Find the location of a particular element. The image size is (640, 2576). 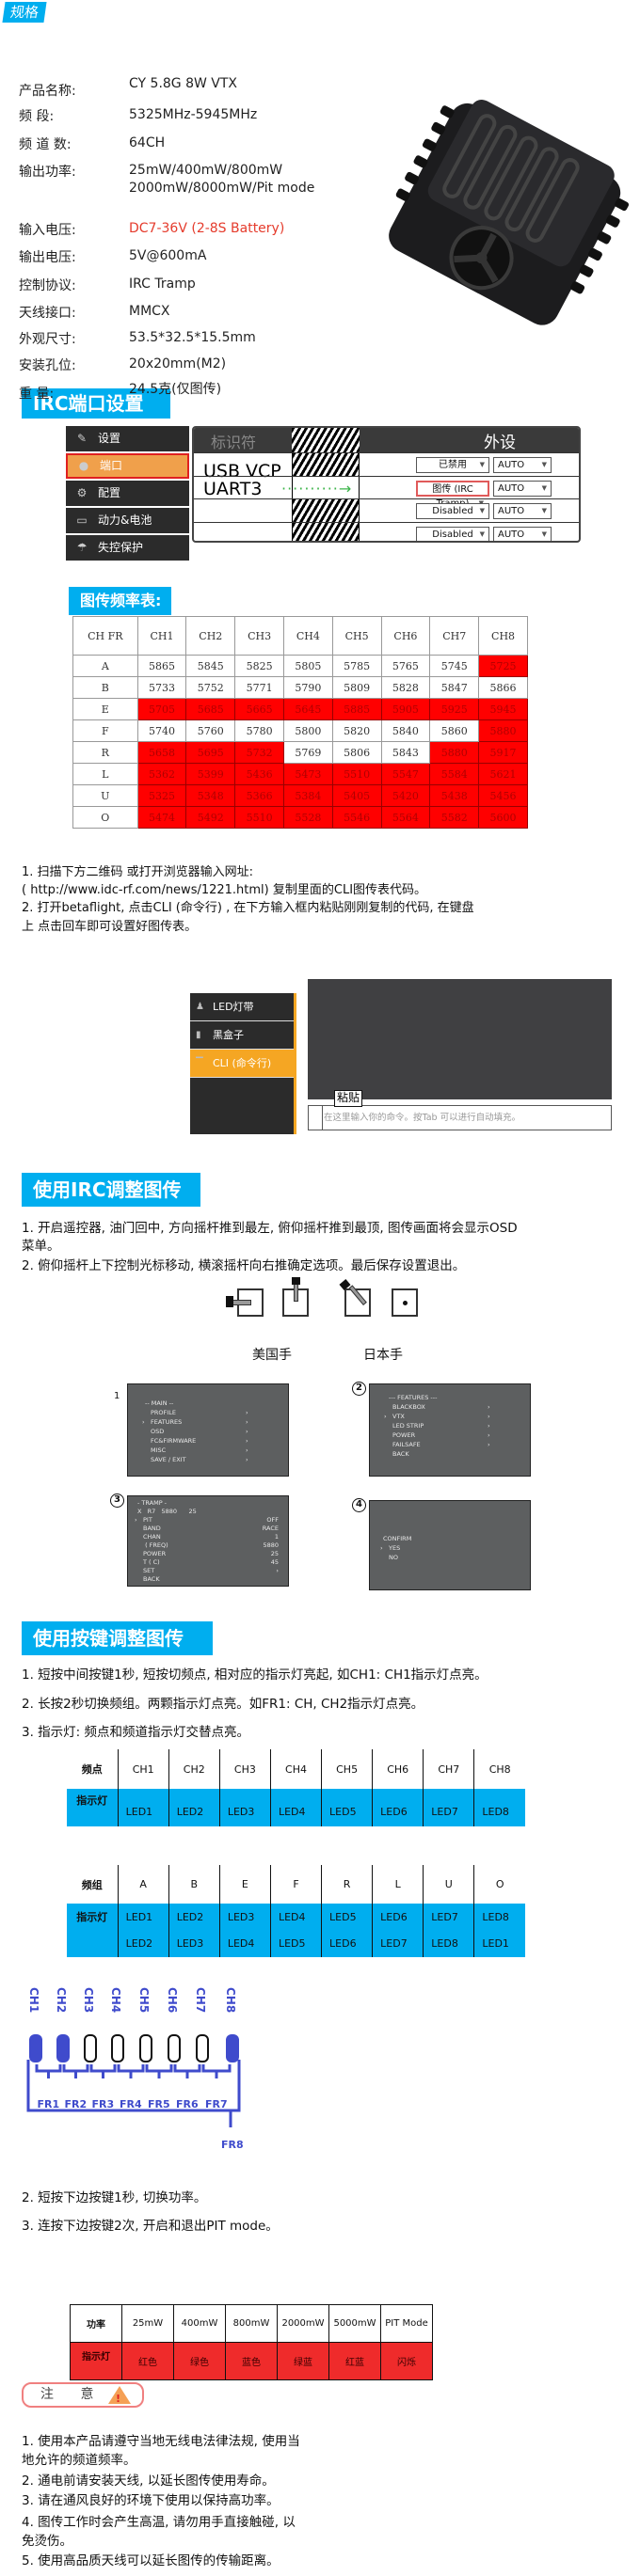

peripheral-select: 已禁用 ▼ is located at coordinates (452, 465).